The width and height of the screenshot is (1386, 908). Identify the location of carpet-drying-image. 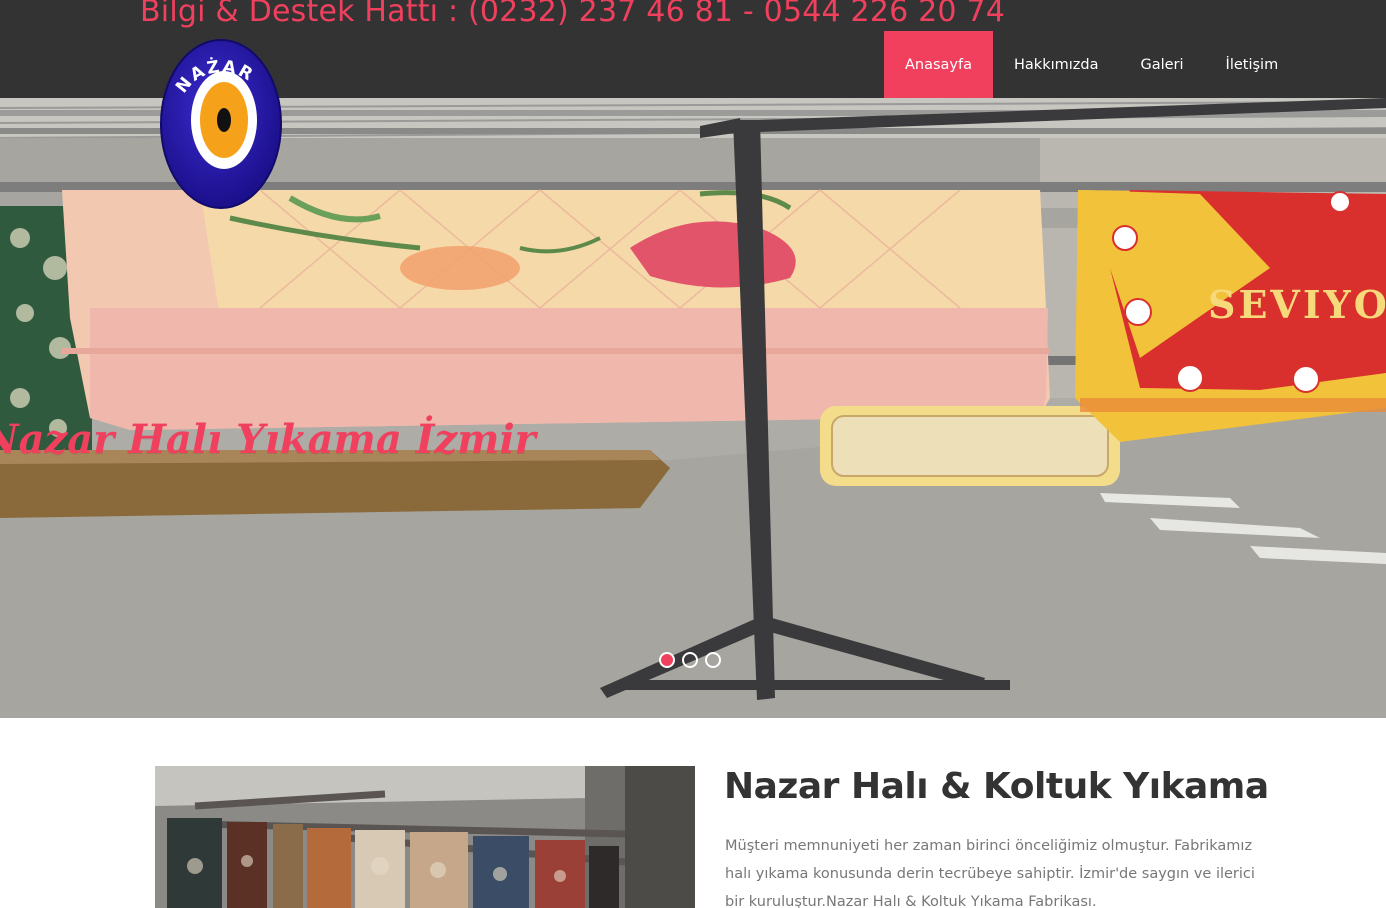
(425, 837).